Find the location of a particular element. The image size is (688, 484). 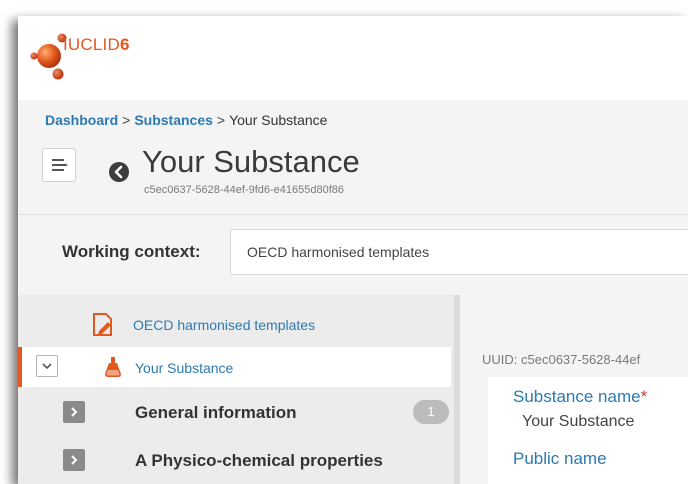

public-name-label: Public name is located at coordinates (560, 458).